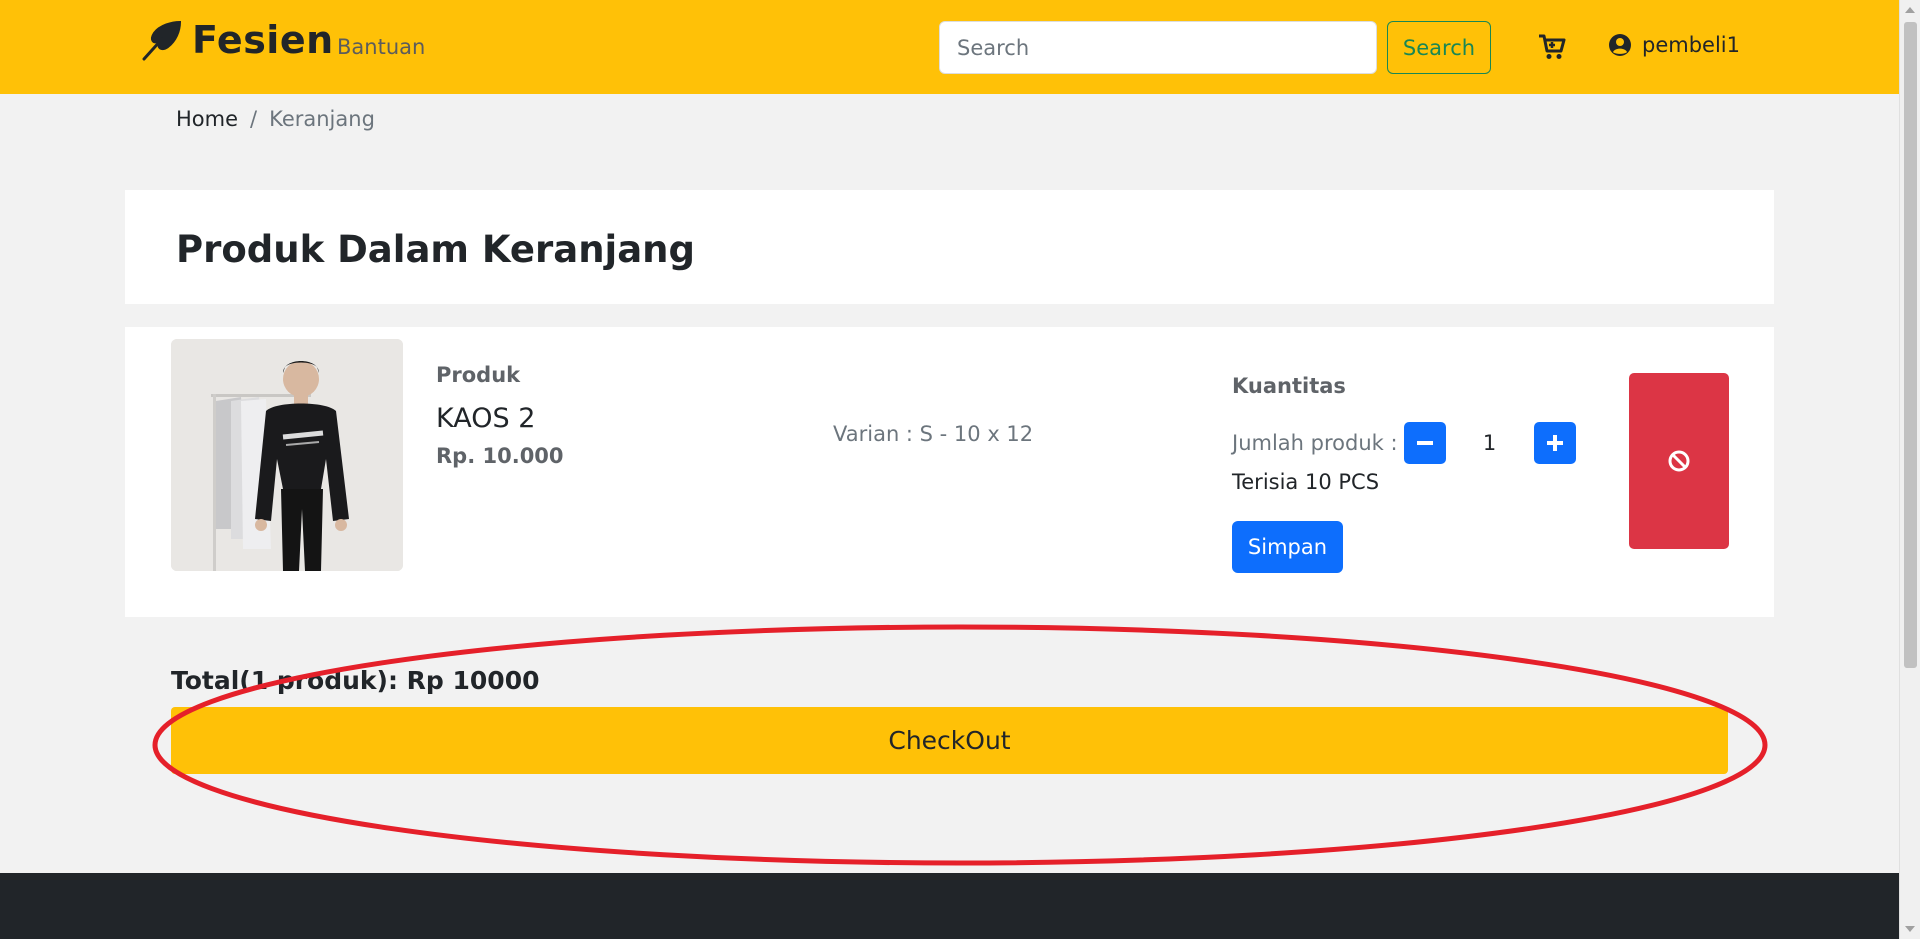  I want to click on delete-item-button, so click(1679, 461).